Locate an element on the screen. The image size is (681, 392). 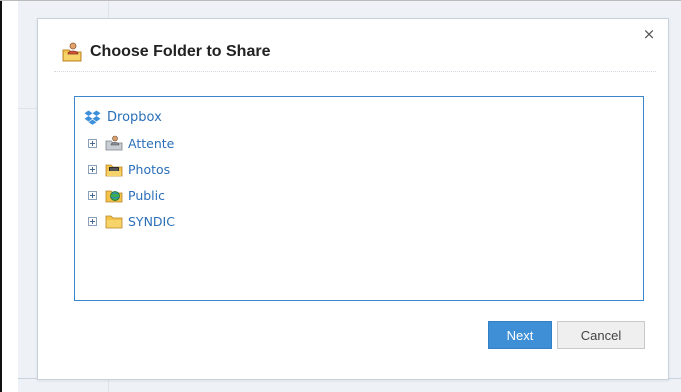
title-divider is located at coordinates (355, 71).